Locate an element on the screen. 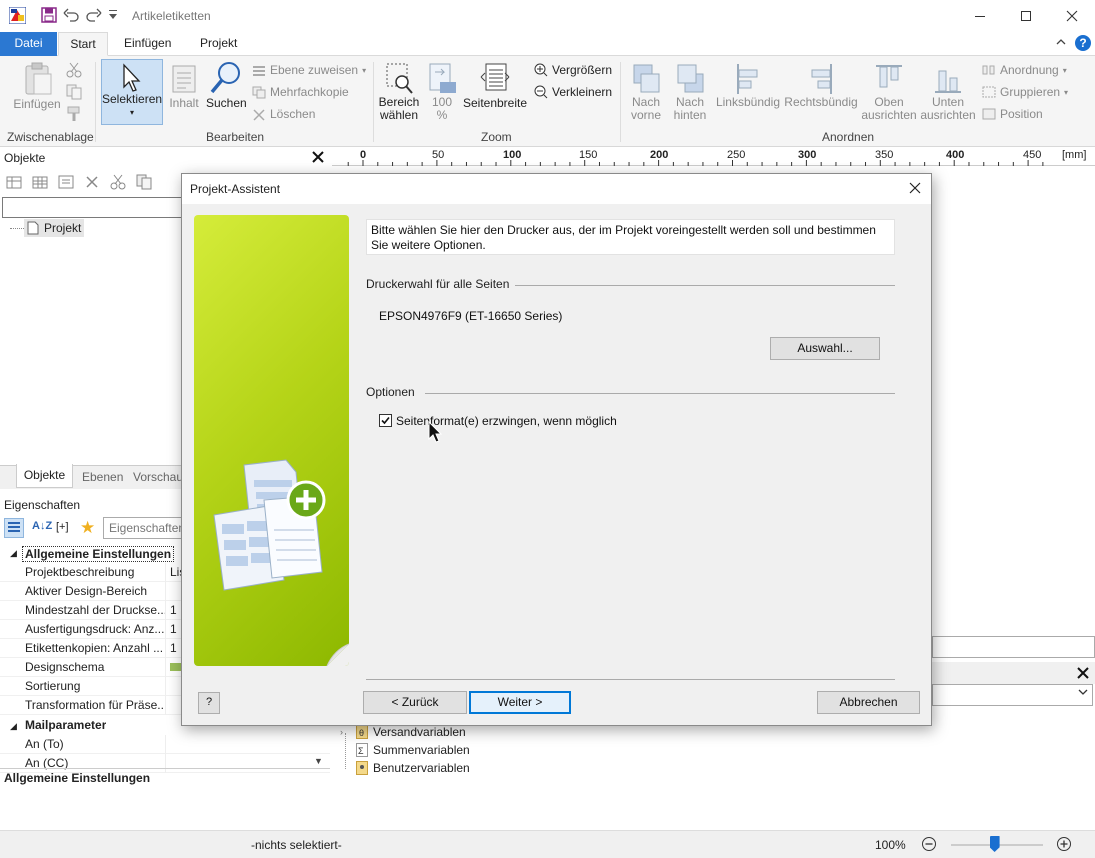  loeschen-label: Löschen is located at coordinates (293, 114).